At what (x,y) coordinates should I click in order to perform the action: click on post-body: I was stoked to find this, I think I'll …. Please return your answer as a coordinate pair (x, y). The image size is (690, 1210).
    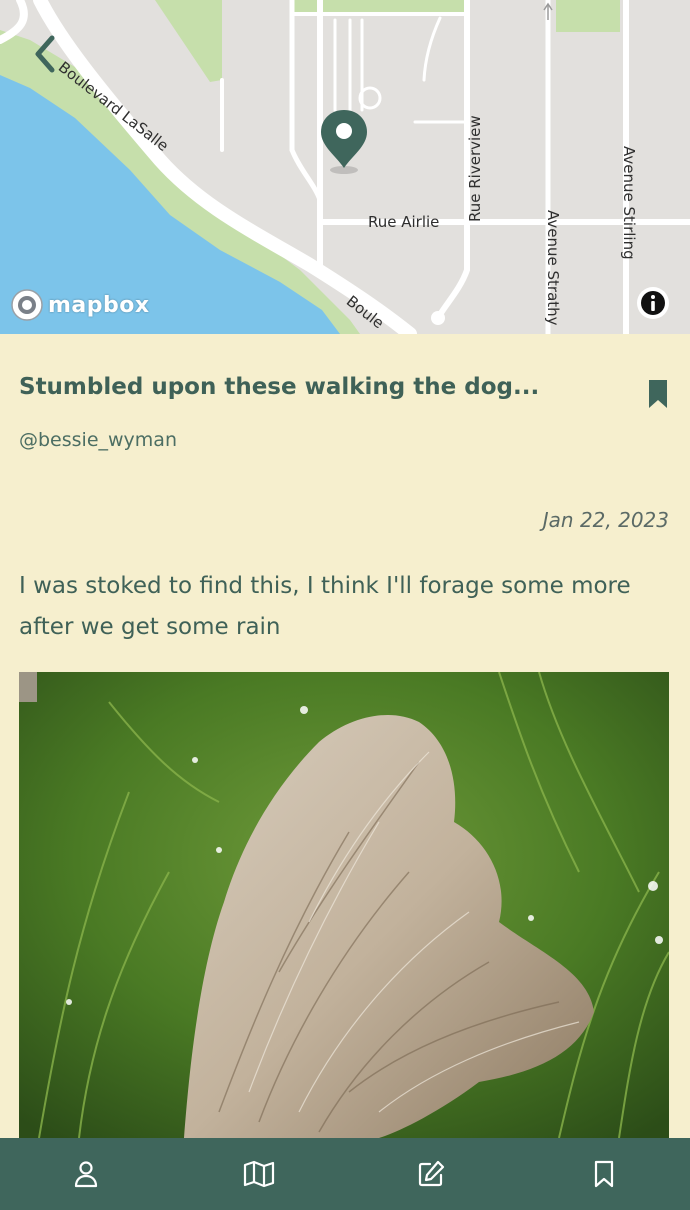
    Looking at the image, I should click on (325, 606).